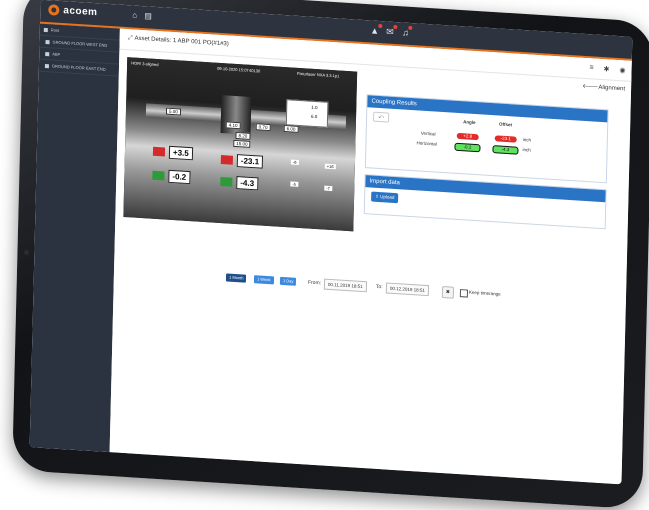 This screenshot has height=510, width=649. I want to click on legend-value-b: 6.0, so click(314, 116).